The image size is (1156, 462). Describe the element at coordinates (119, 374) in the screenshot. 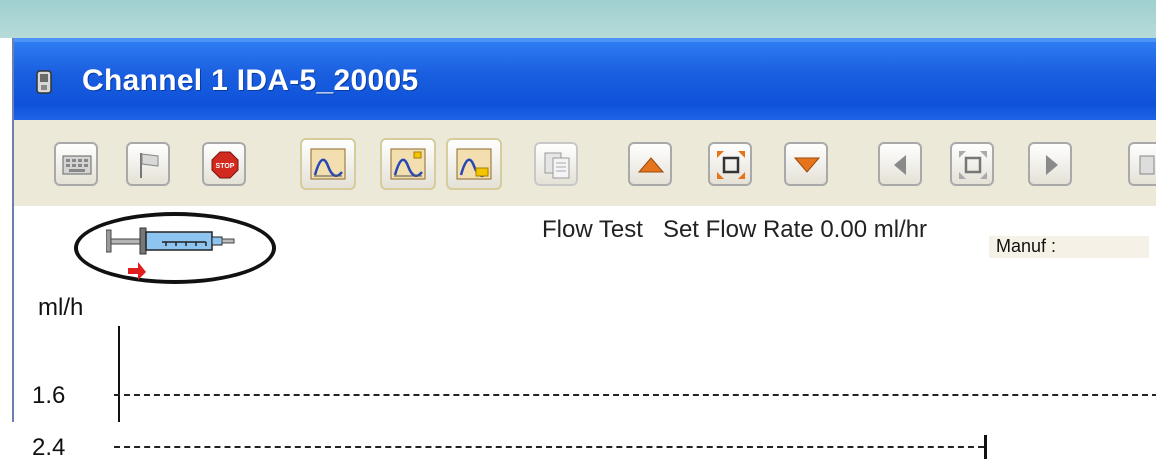

I see `y-axis-line` at that location.